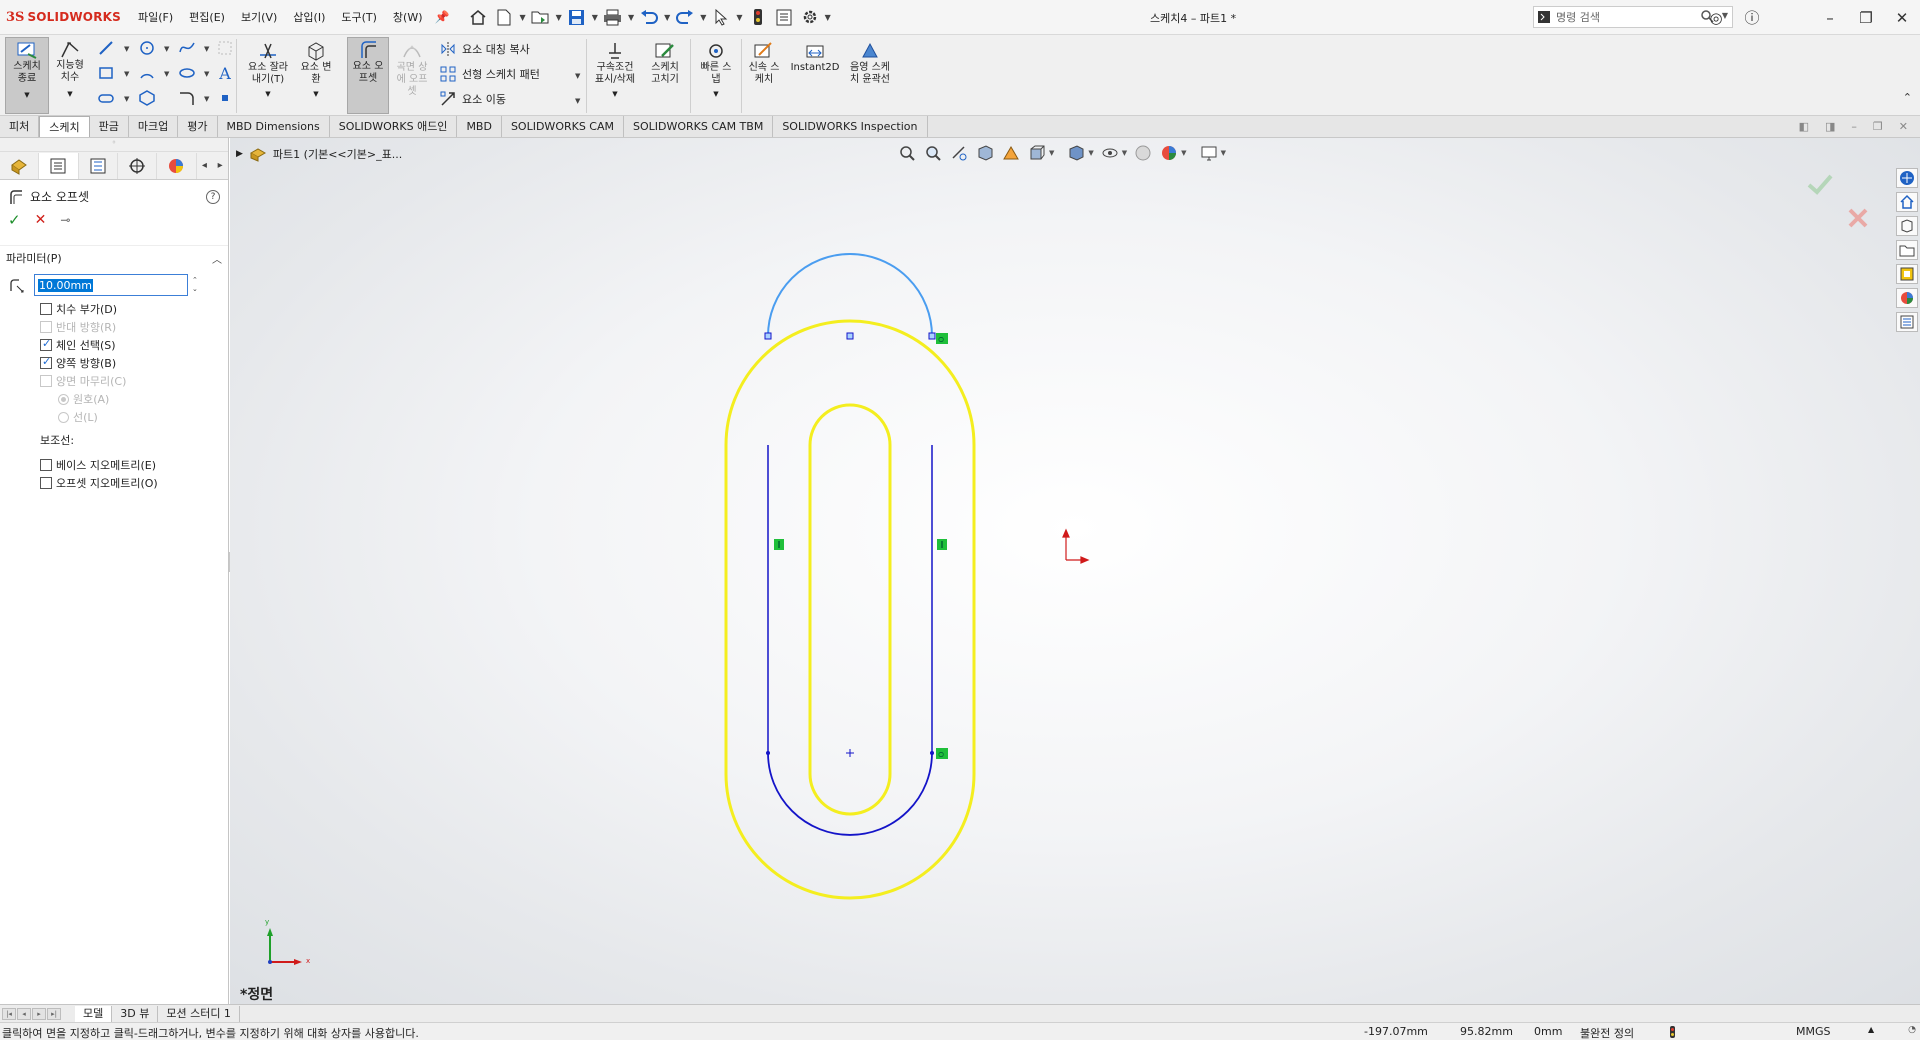  Describe the element at coordinates (1907, 97) in the screenshot. I see `collapse-ribbon-icon: ⌃` at that location.